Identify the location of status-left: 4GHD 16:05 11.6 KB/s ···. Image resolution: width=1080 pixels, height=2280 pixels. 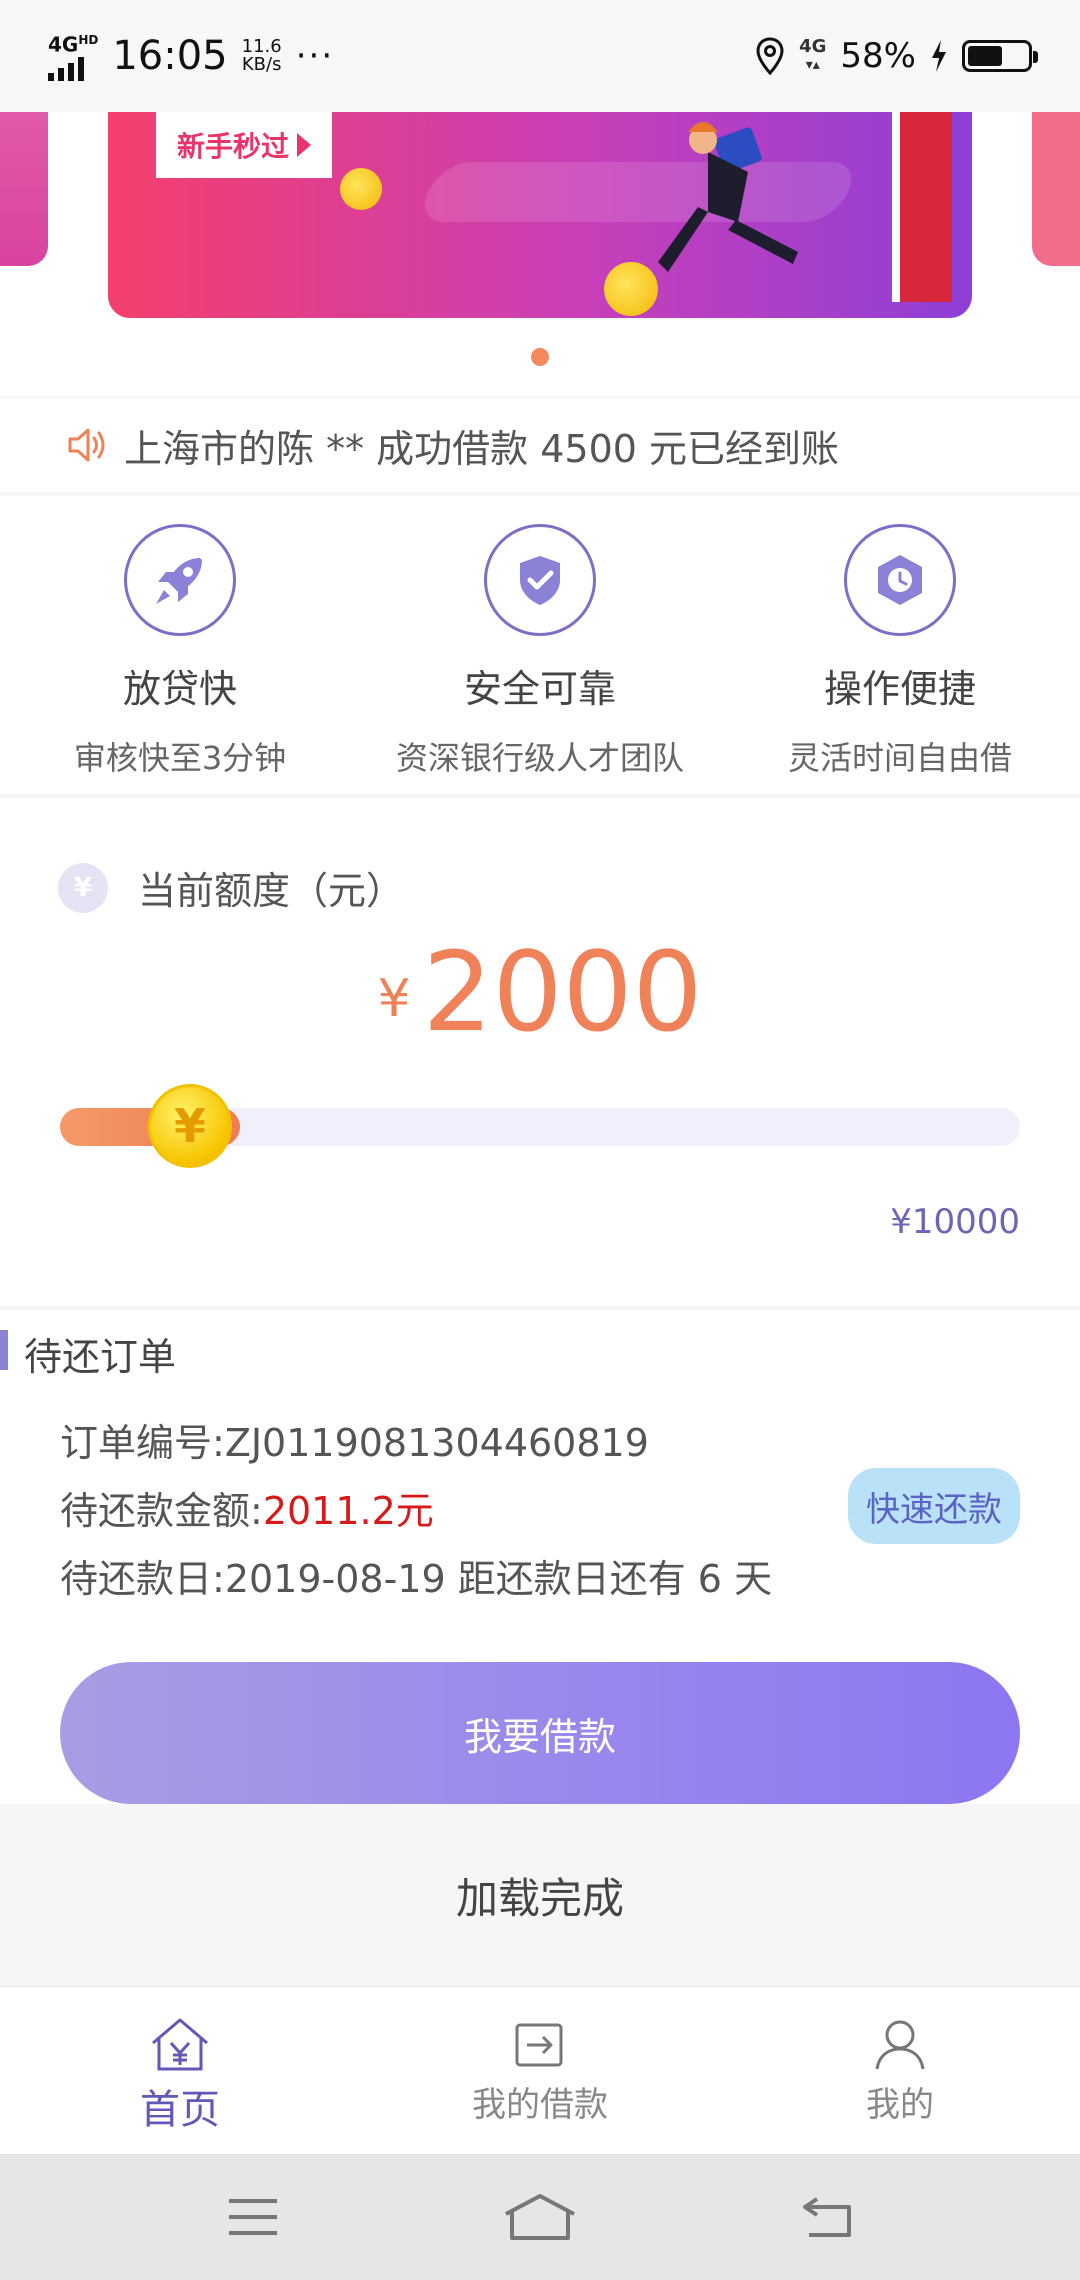
(191, 56).